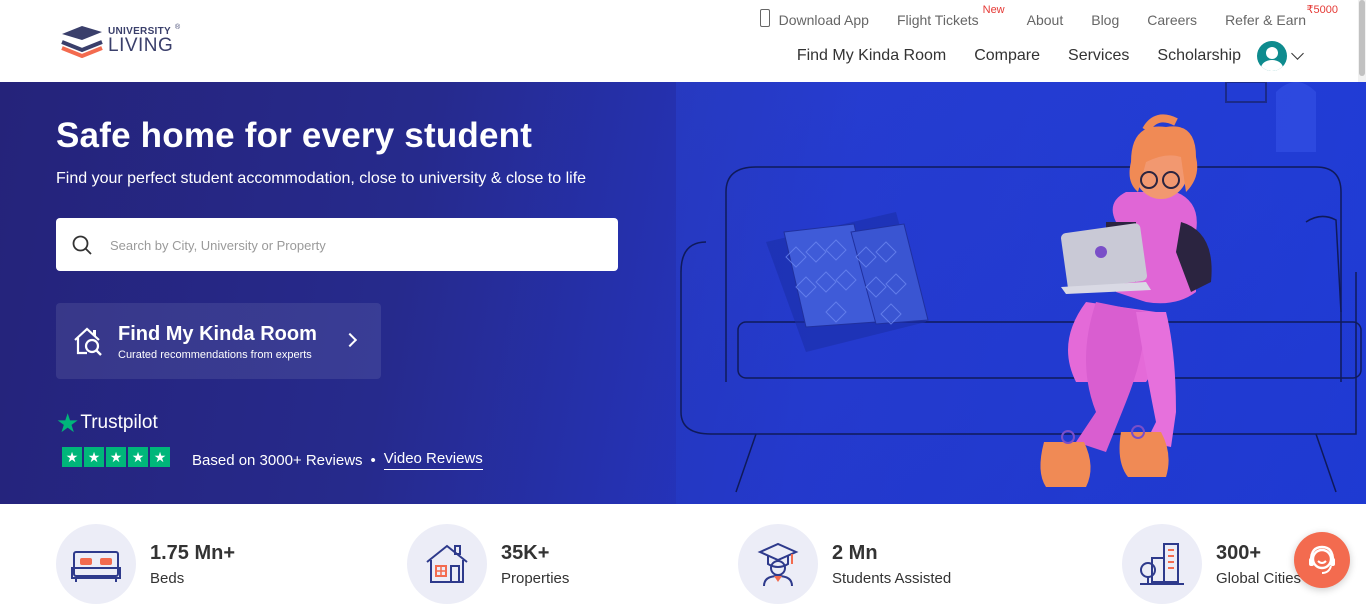  I want to click on headset-icon, so click(1322, 559).